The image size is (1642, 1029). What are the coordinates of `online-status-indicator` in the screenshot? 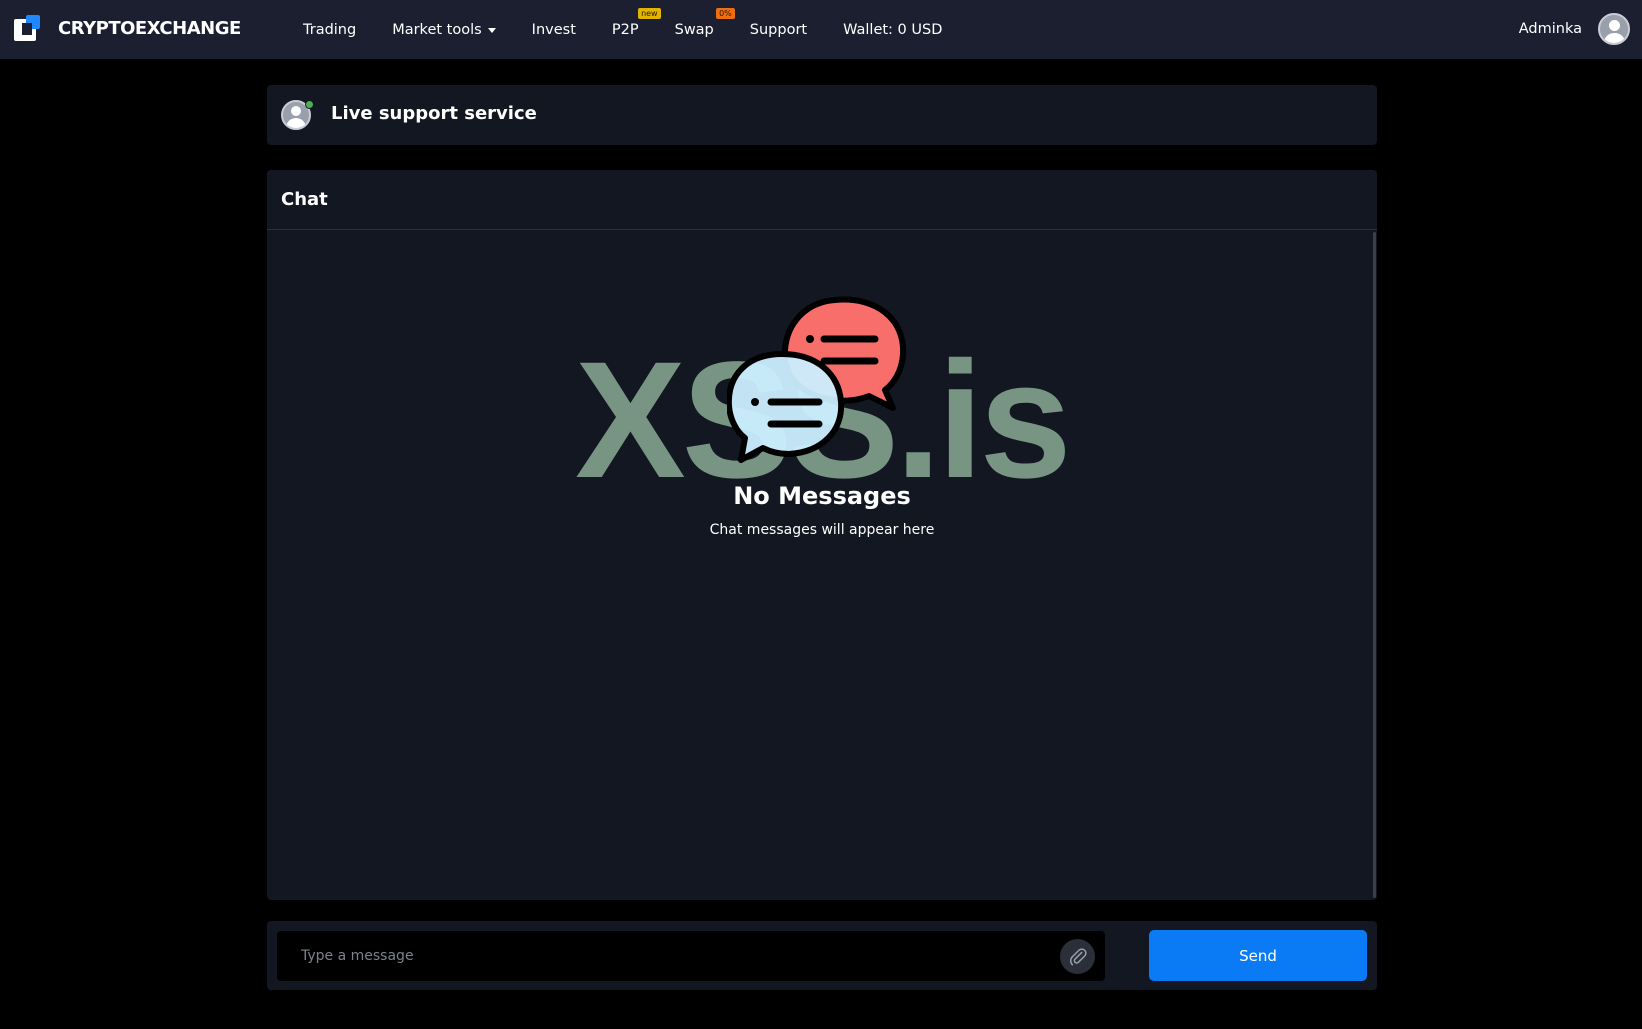 It's located at (309, 104).